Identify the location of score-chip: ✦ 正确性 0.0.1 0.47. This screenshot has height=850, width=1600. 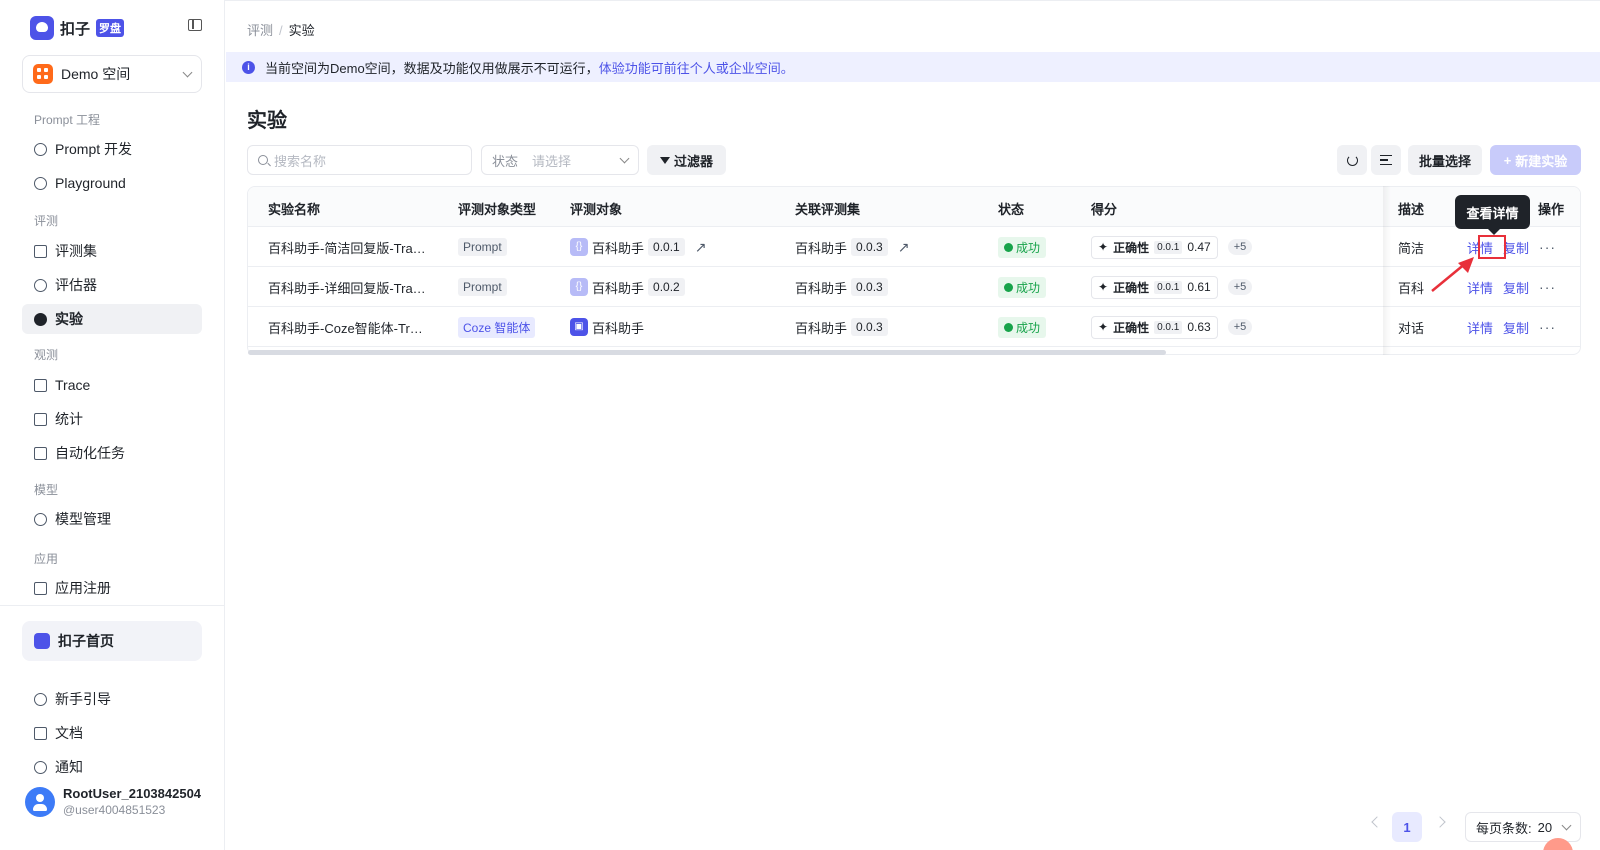
(1154, 247).